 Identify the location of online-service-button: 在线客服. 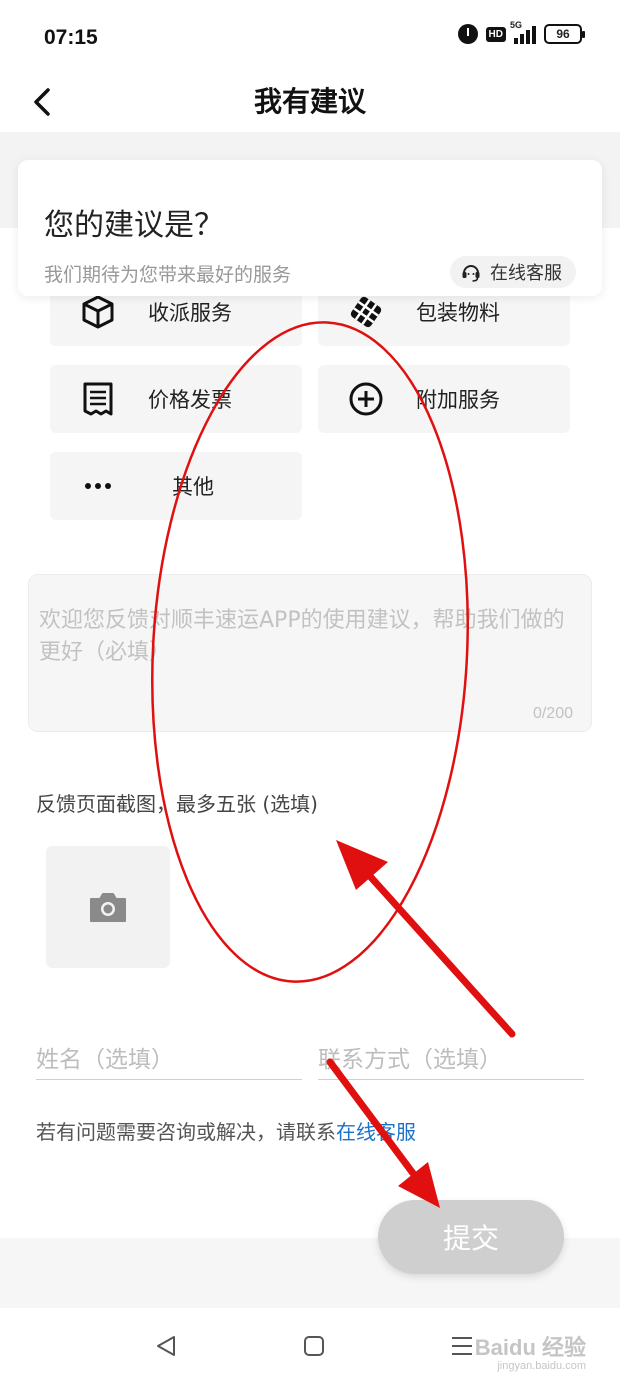
(513, 272).